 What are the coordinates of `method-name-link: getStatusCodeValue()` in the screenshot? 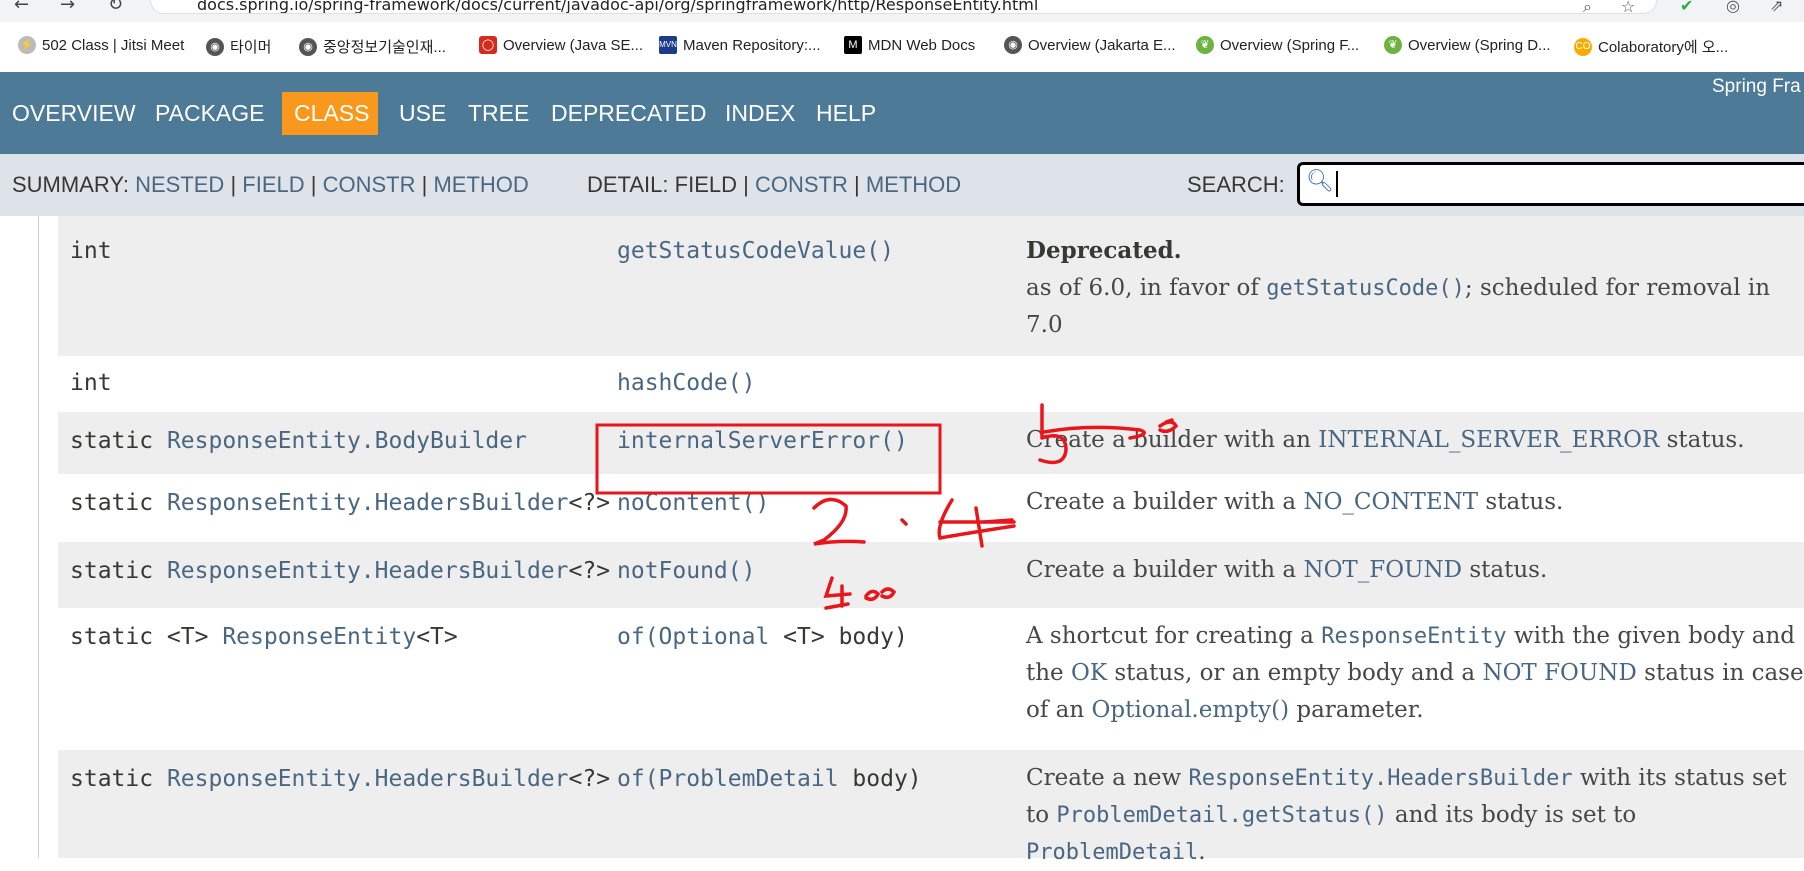 It's located at (755, 251).